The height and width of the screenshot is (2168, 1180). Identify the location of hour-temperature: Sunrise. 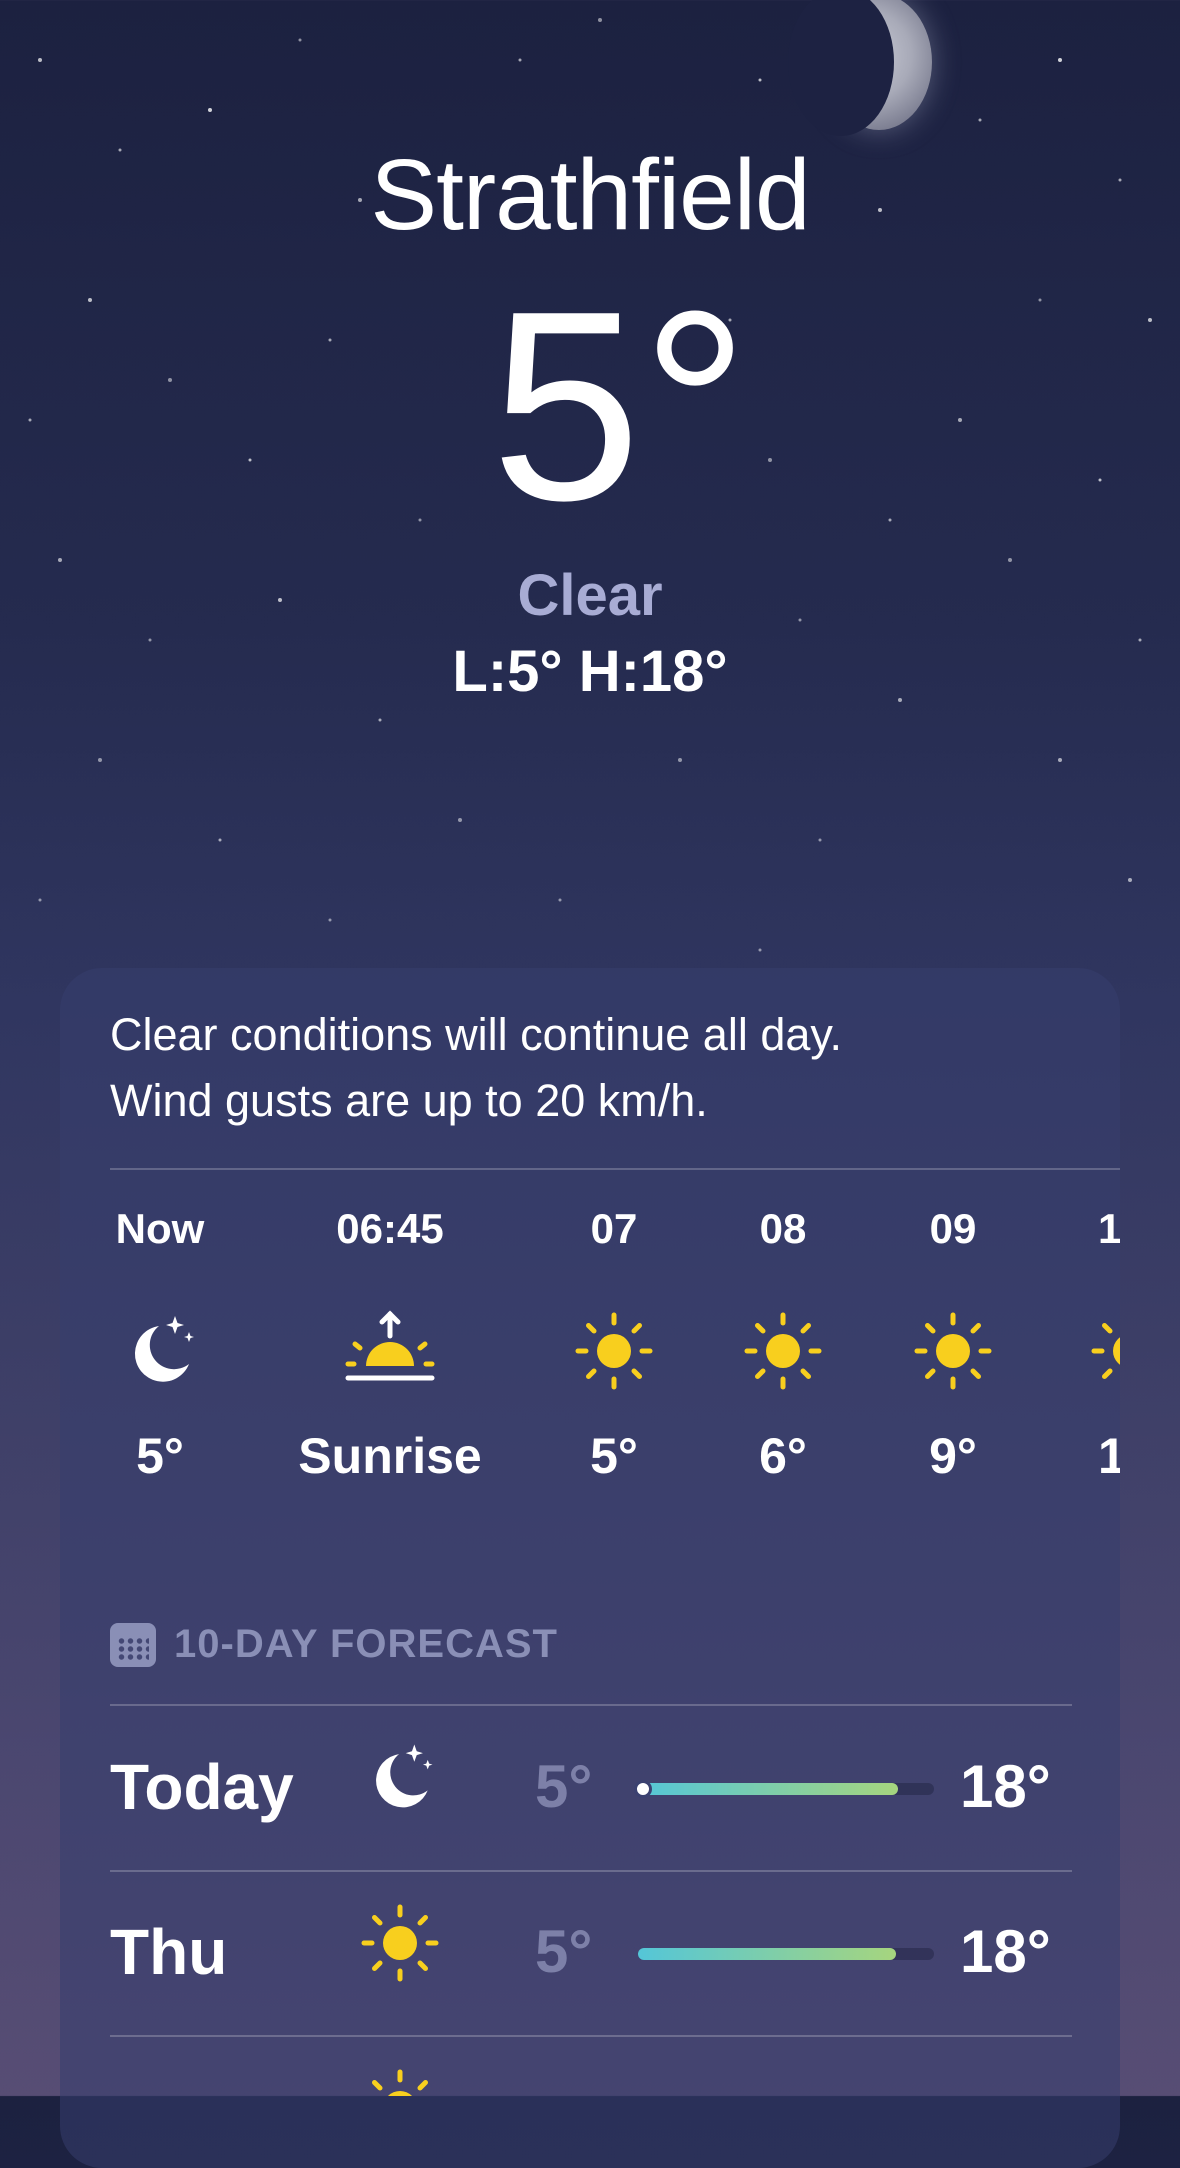
(390, 1456).